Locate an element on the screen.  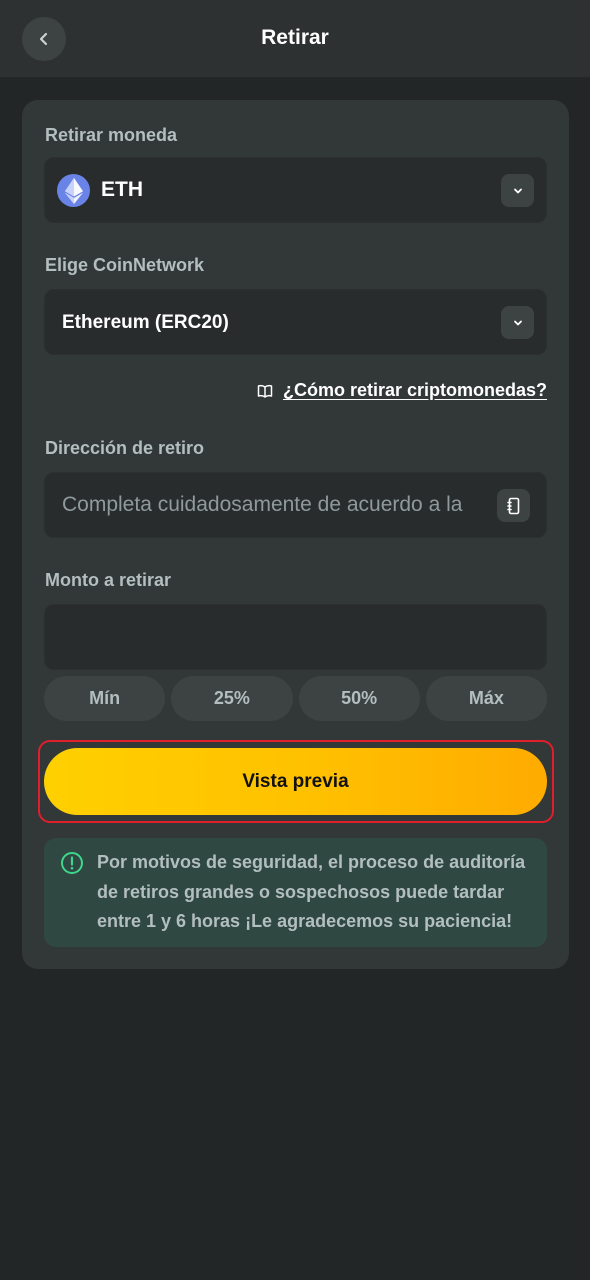
help-link-text: ¿Cómo retirar criptomonedas? is located at coordinates (414, 390).